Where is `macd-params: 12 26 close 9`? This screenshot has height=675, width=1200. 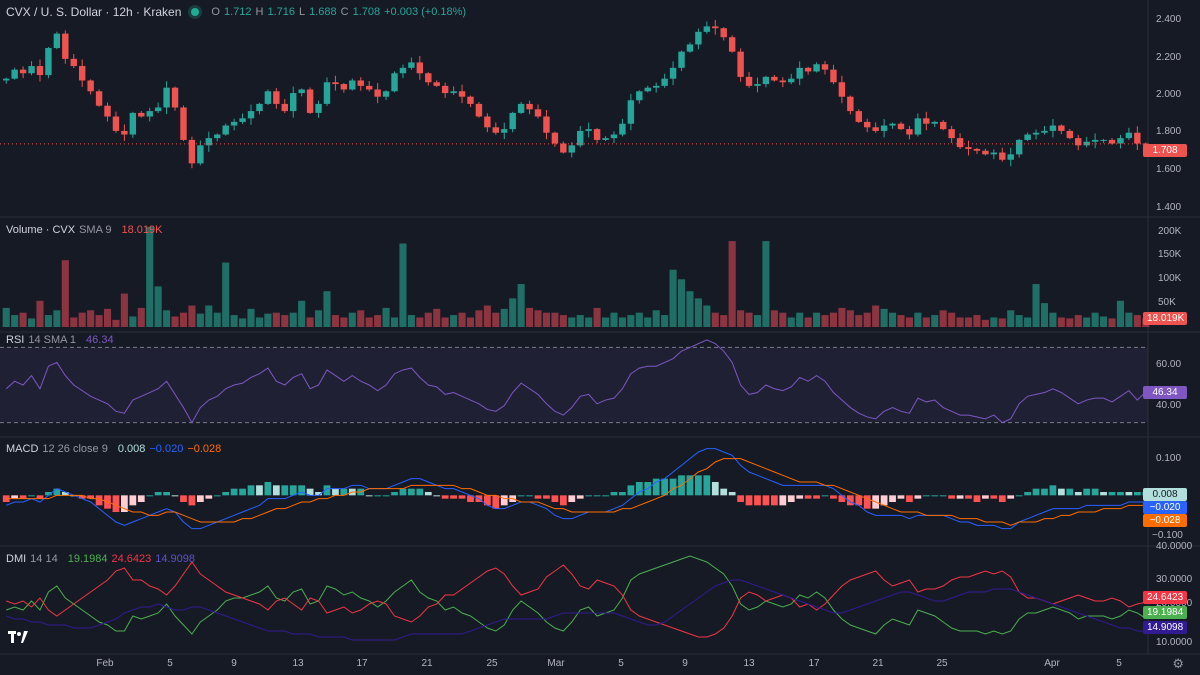 macd-params: 12 26 close 9 is located at coordinates (75, 449).